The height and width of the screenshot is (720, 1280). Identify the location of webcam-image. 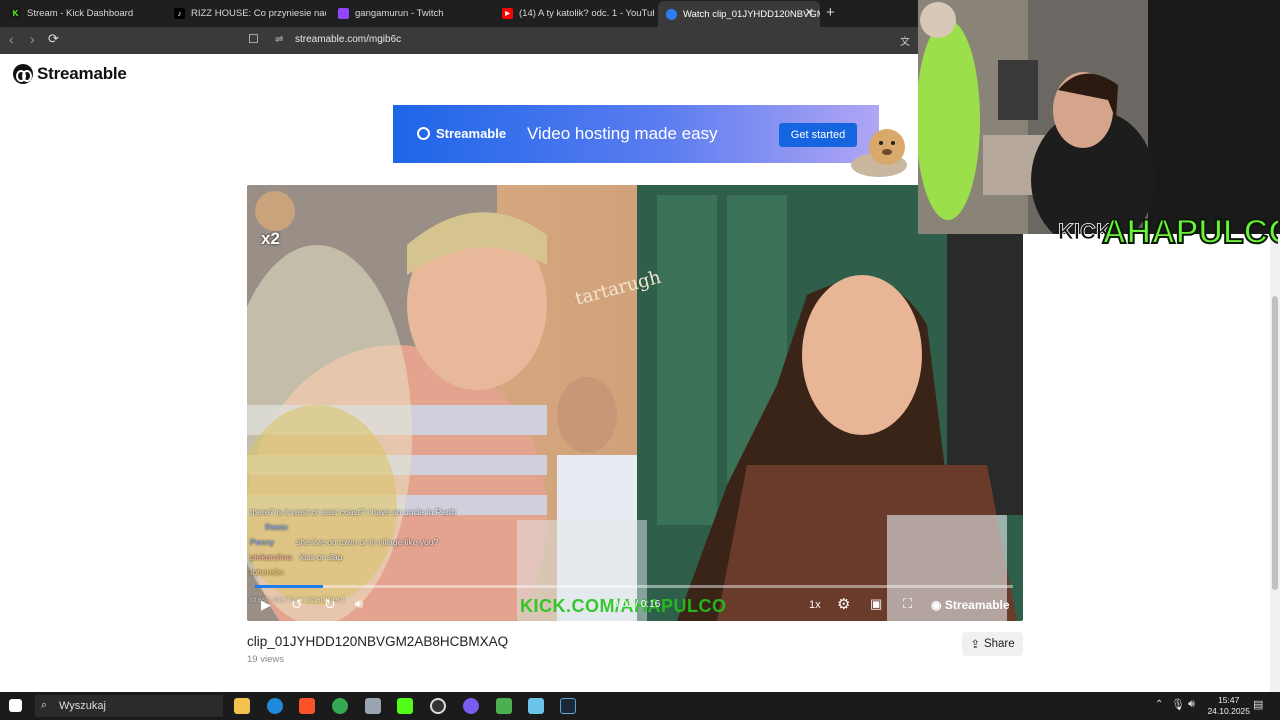
(1099, 117).